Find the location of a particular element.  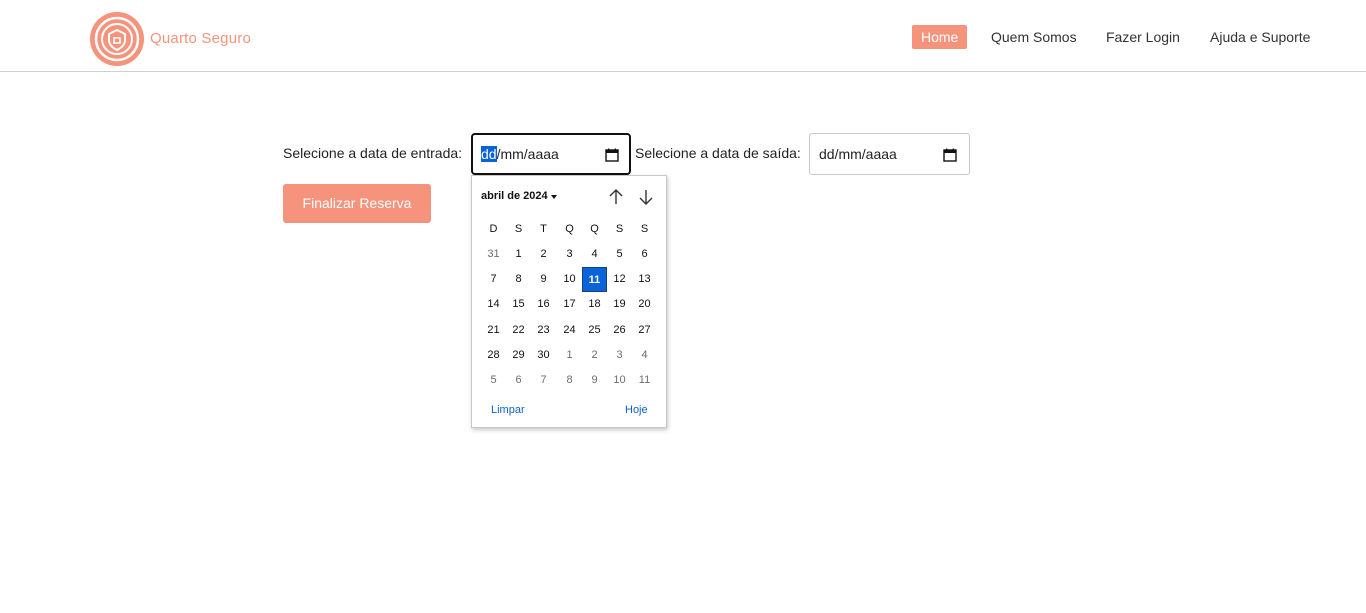

calendar-day: 28 is located at coordinates (493, 355).